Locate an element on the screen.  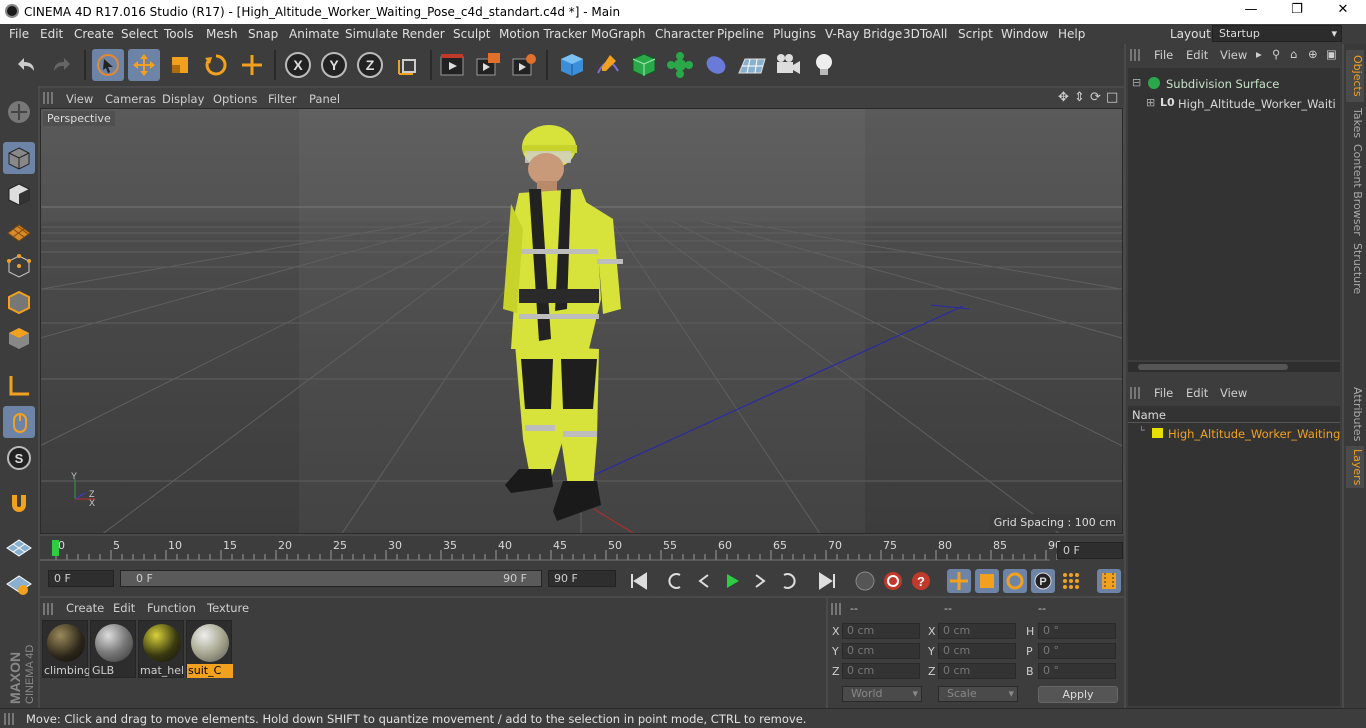
record-keys-button is located at coordinates (865, 581).